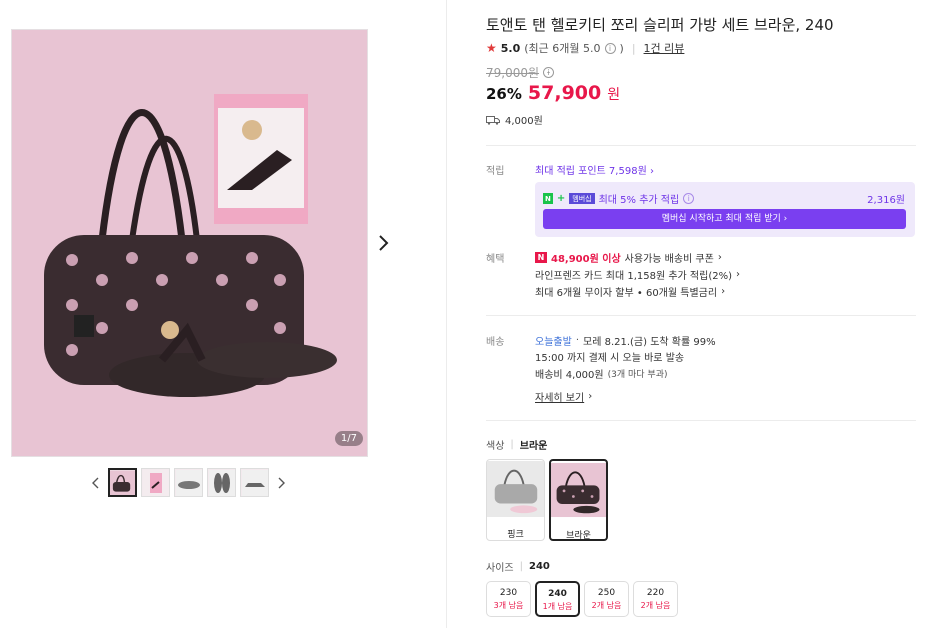  I want to click on thumbnail-strip, so click(188, 482).